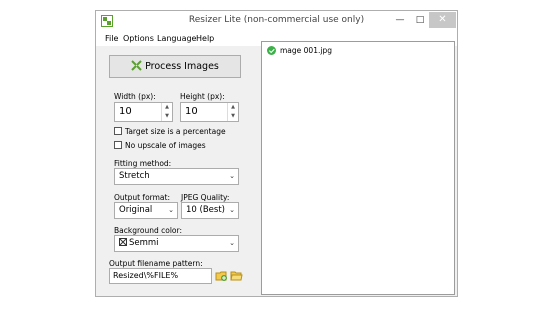  What do you see at coordinates (135, 96) in the screenshot?
I see `width-label: Width (px):` at bounding box center [135, 96].